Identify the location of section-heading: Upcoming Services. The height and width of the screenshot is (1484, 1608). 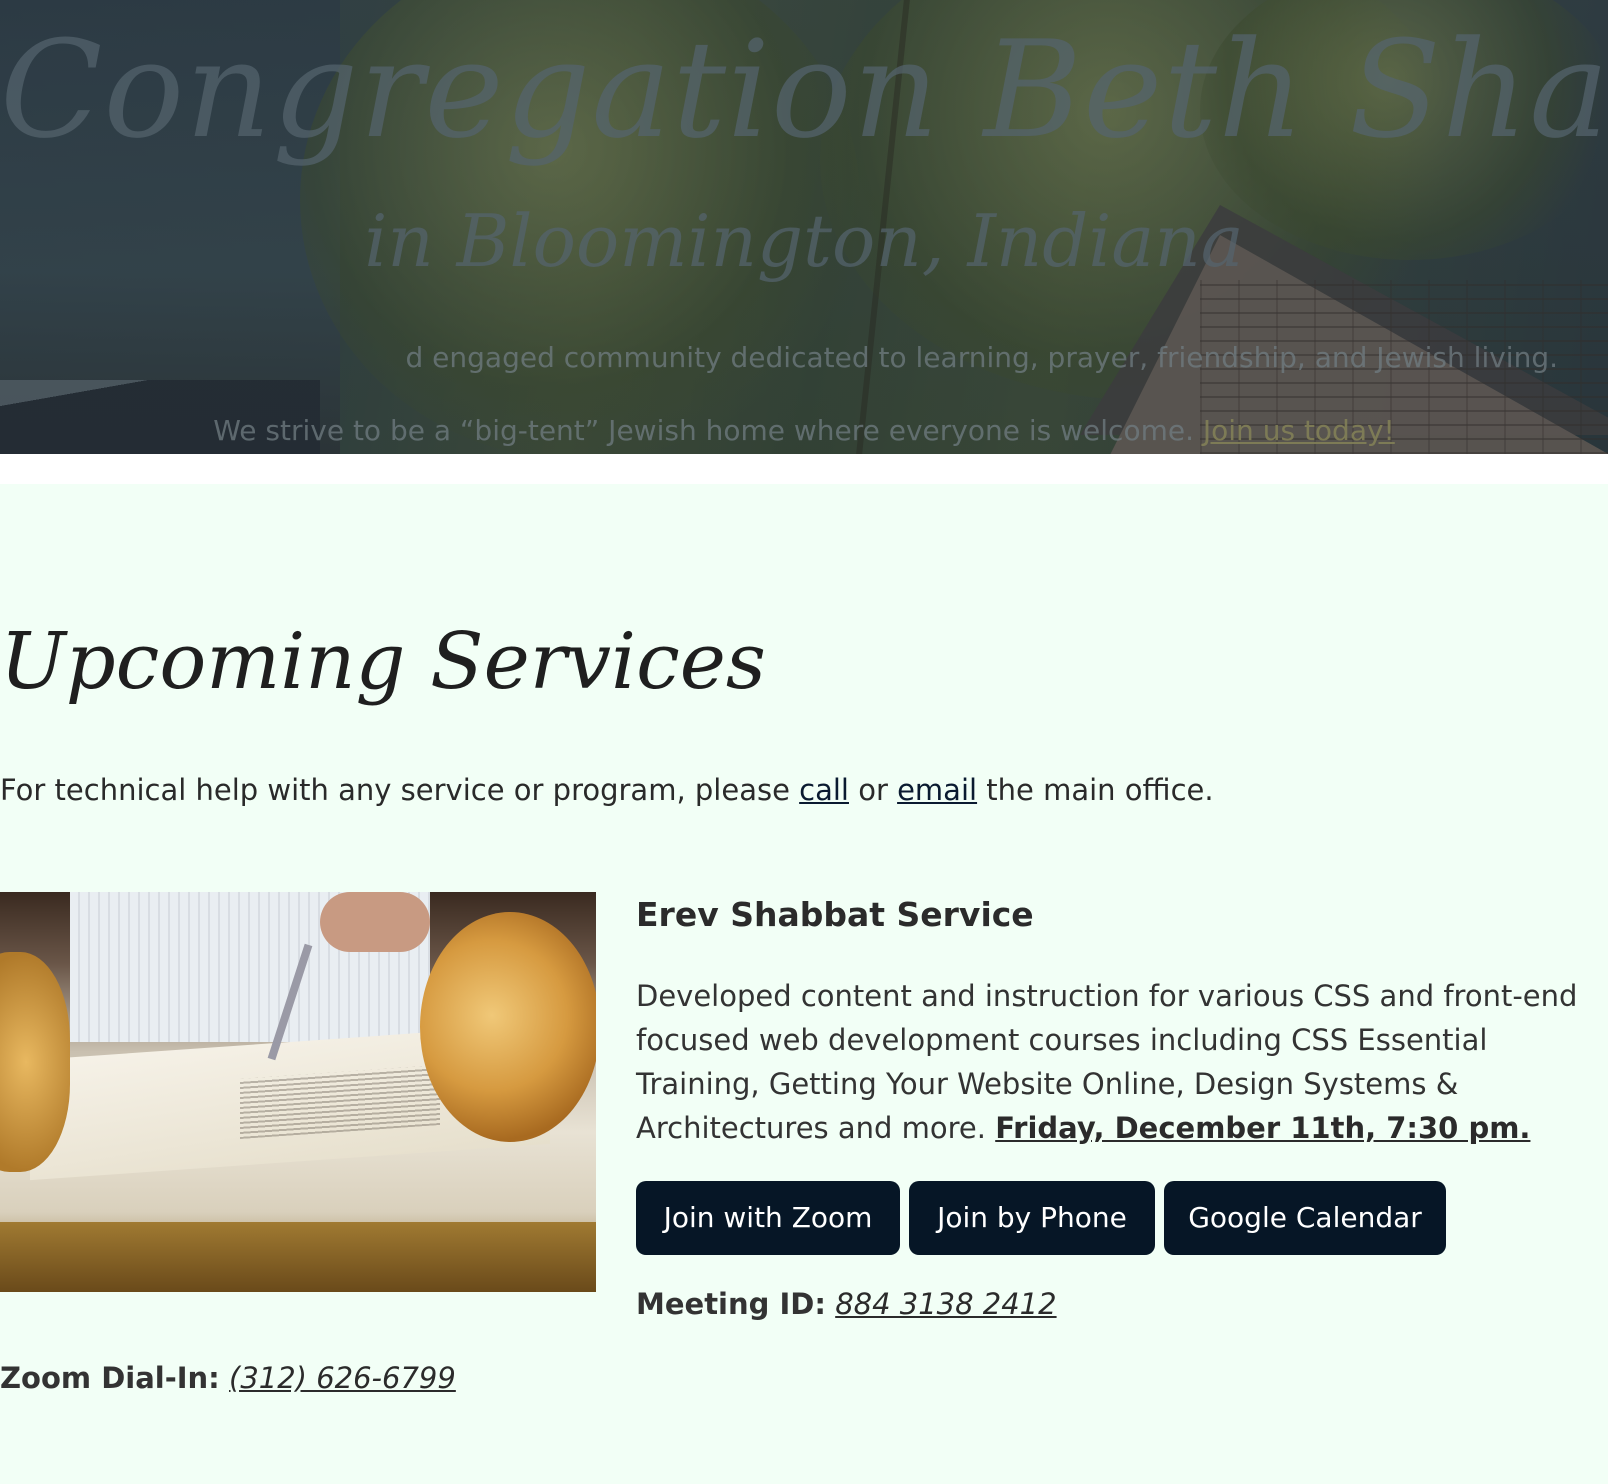
(383, 662).